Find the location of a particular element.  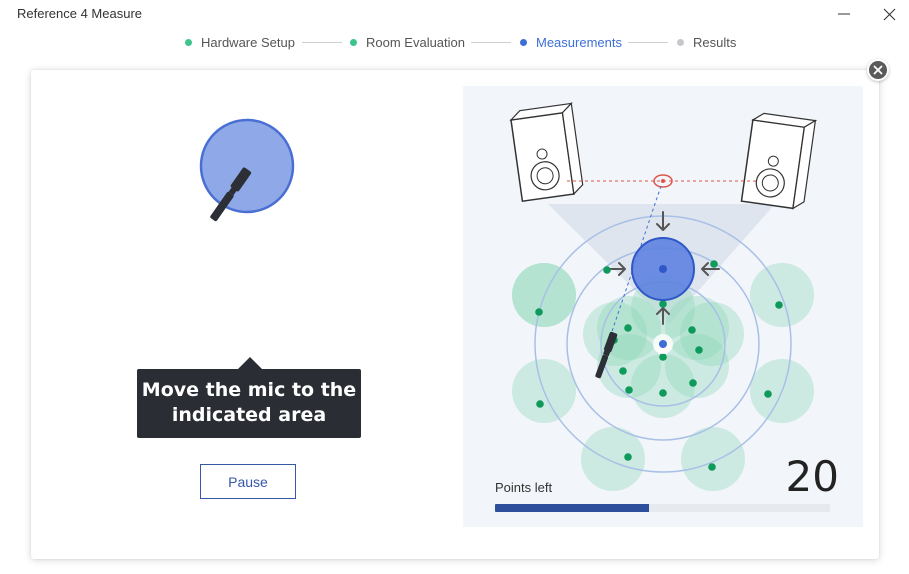

instruction-tooltip: Move the mic to the indicated area is located at coordinates (249, 403).